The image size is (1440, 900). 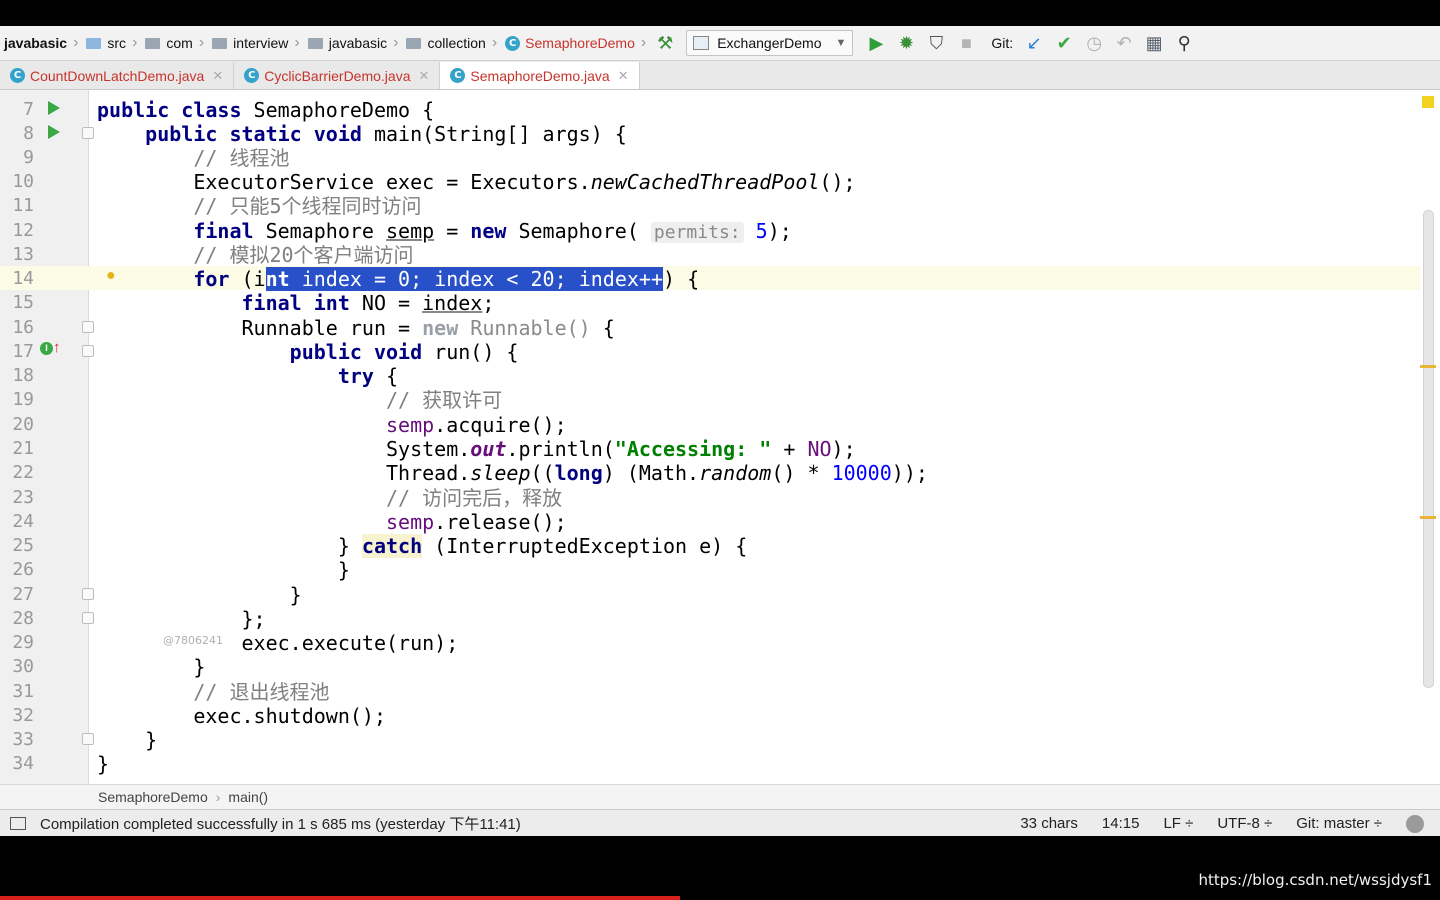 I want to click on code-token: ExecutorService exec = Executors., so click(x=344, y=182).